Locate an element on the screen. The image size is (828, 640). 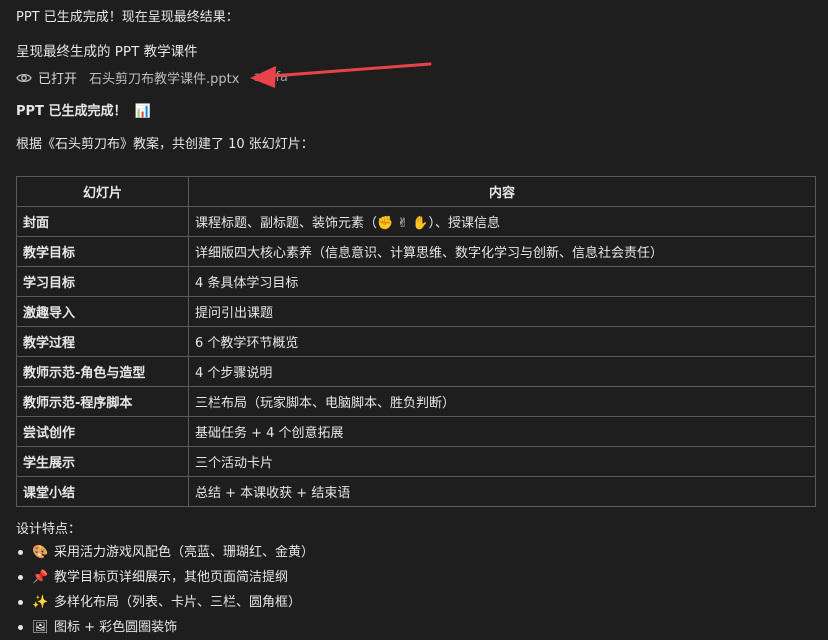
slide-content: 4 条具体学习目标 is located at coordinates (502, 281).